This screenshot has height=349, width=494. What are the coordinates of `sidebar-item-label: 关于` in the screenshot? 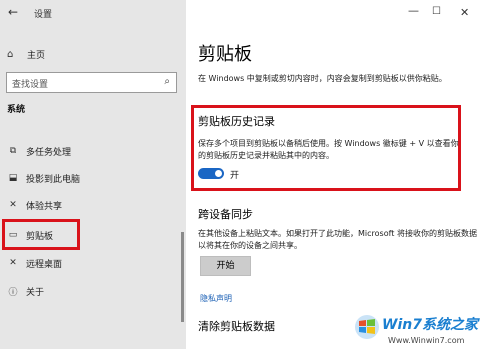 It's located at (35, 292).